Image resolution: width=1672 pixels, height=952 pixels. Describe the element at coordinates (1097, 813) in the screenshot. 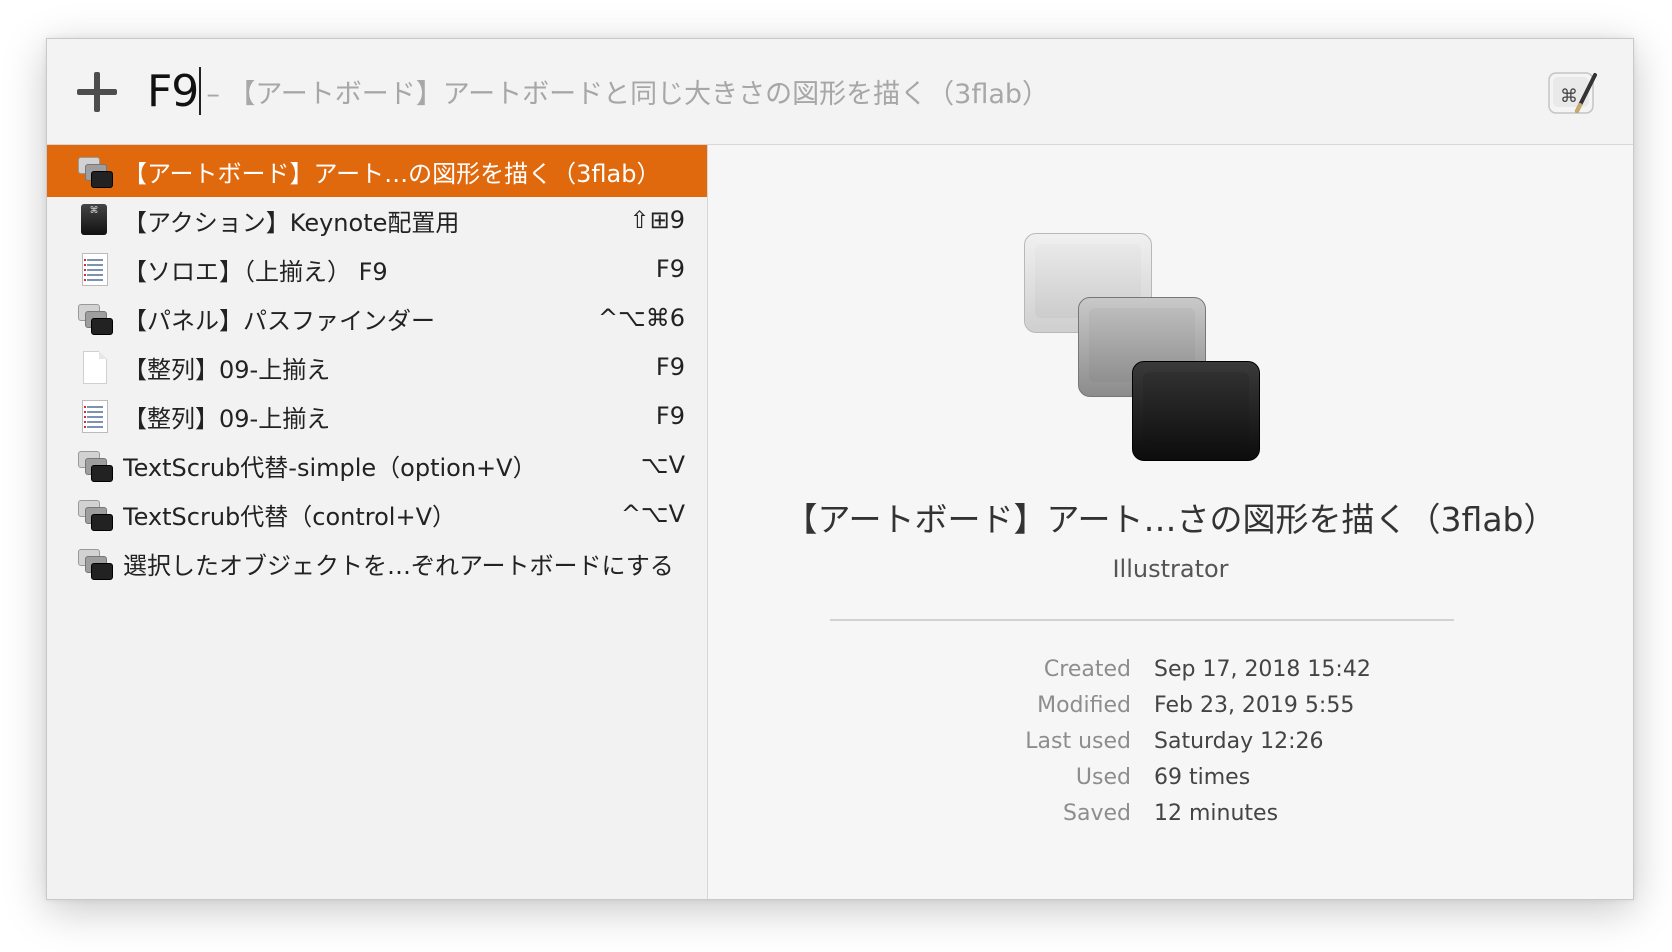

I see `meta-label: Saved` at that location.